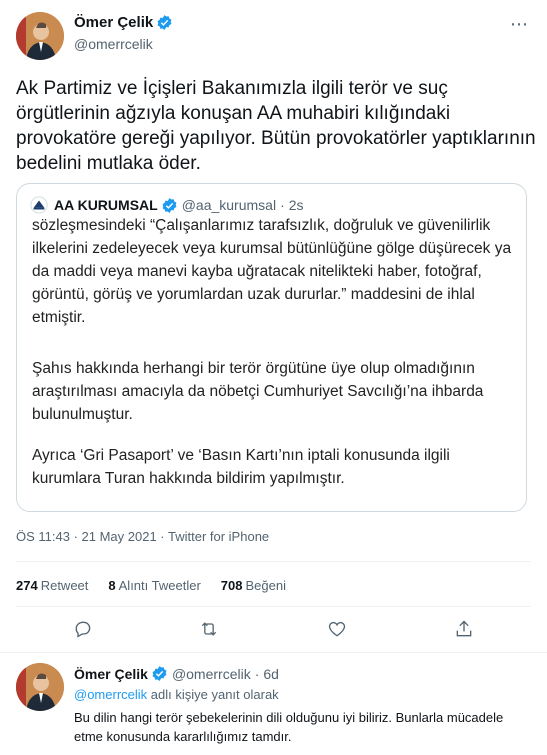 The width and height of the screenshot is (547, 755). I want to click on verified-badge-icon, so click(164, 22).